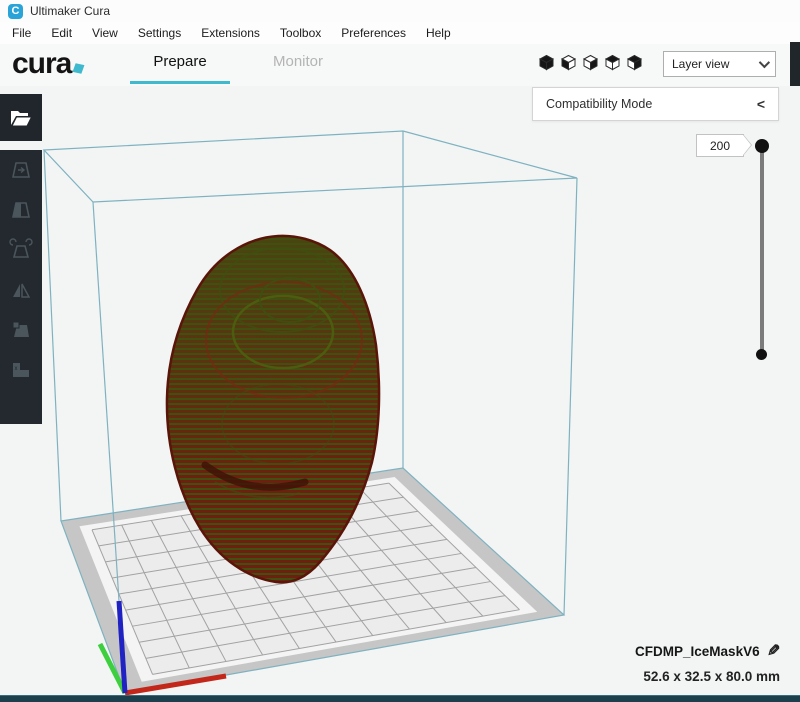 This screenshot has width=800, height=702. I want to click on tool-per-model-settings-button, so click(21, 330).